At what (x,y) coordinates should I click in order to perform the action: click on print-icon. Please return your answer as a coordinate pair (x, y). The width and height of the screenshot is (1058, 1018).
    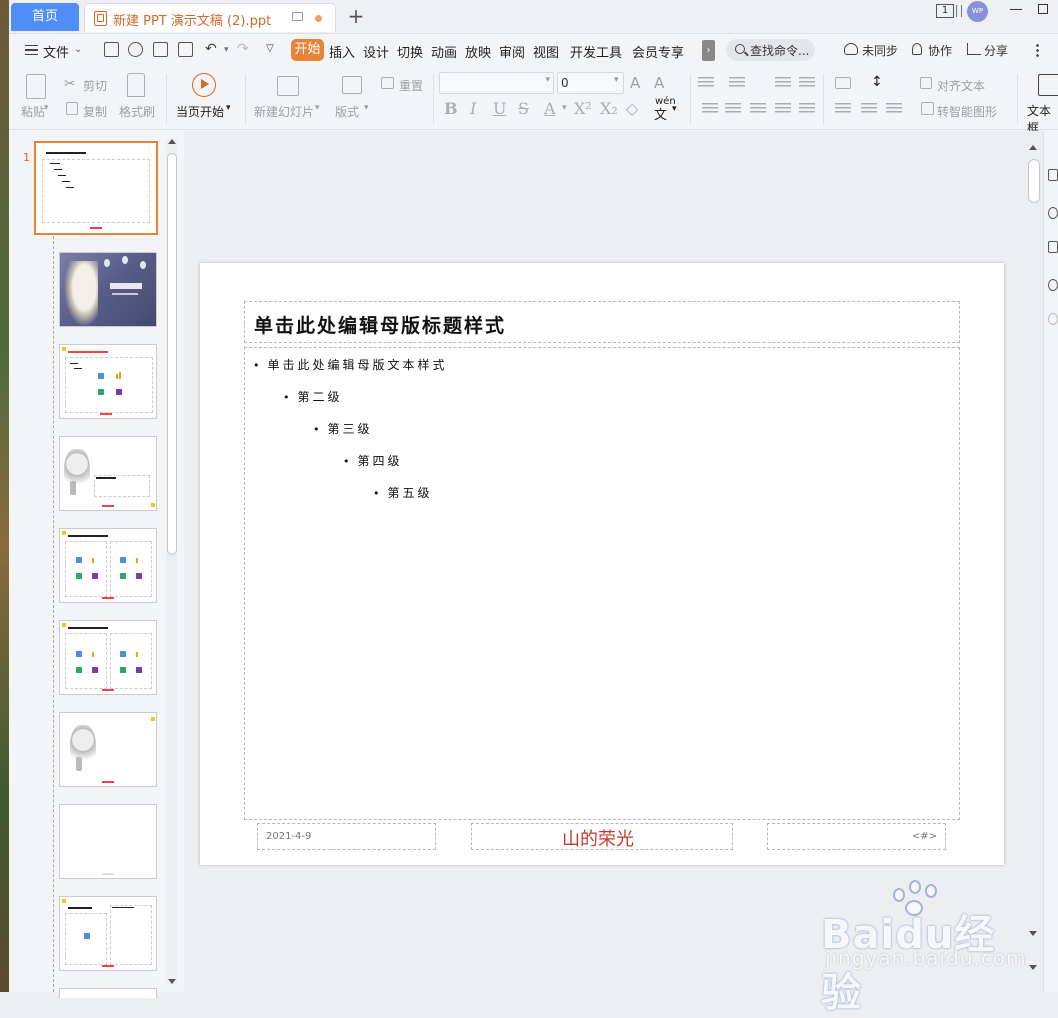
    Looking at the image, I should click on (160, 49).